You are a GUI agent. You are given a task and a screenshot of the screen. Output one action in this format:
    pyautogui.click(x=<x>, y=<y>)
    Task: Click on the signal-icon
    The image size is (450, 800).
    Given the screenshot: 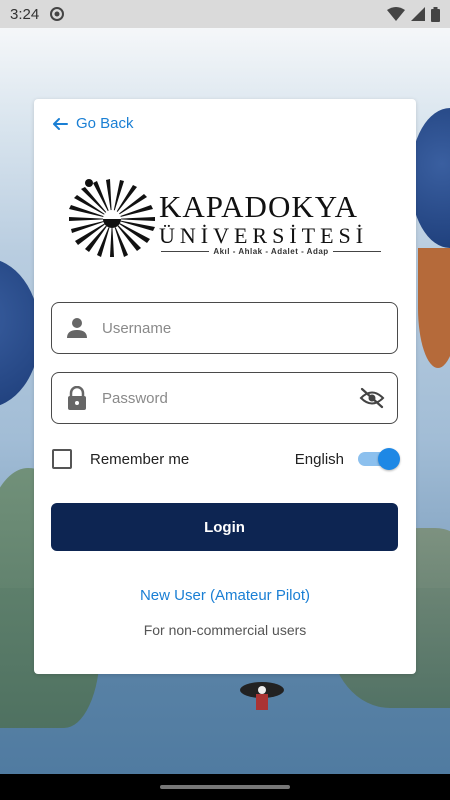 What is the action you would take?
    pyautogui.click(x=418, y=14)
    